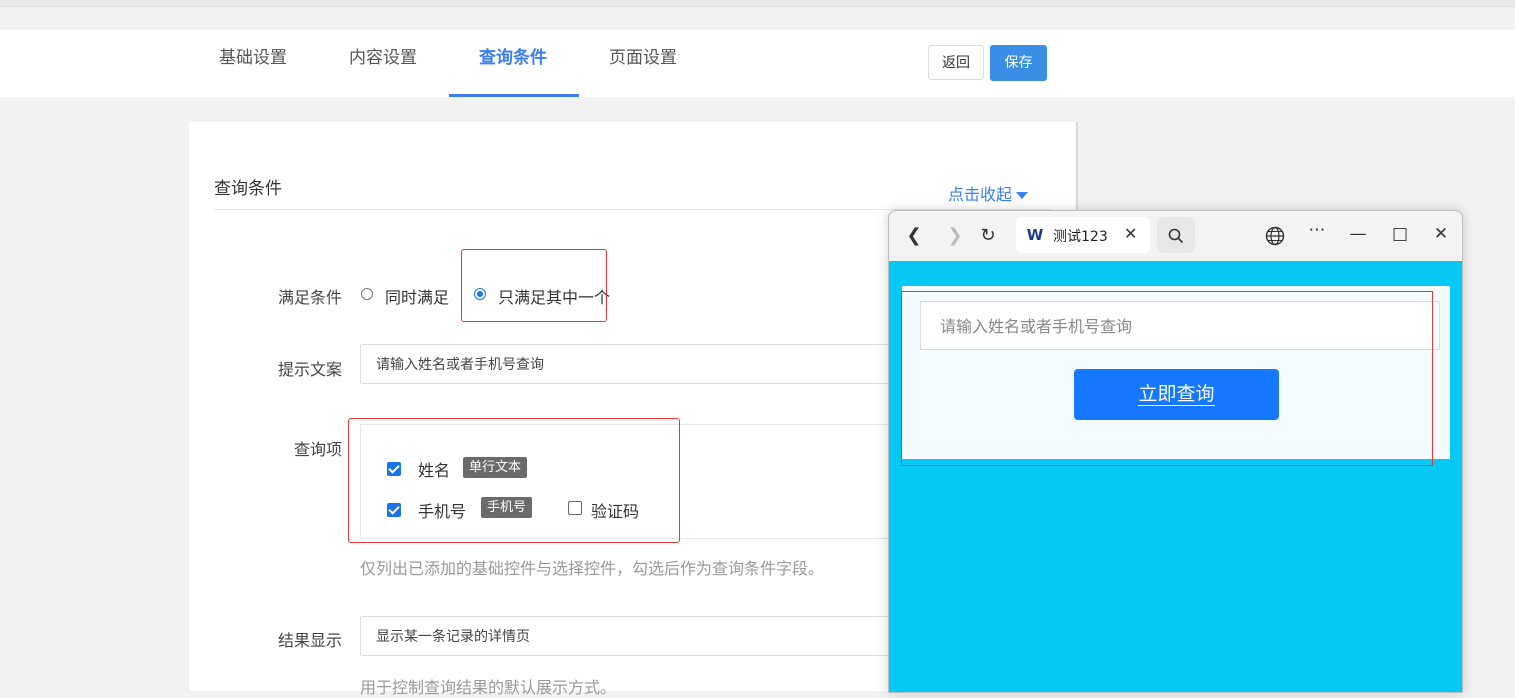 Image resolution: width=1515 pixels, height=698 pixels. I want to click on search-icon, so click(1176, 235).